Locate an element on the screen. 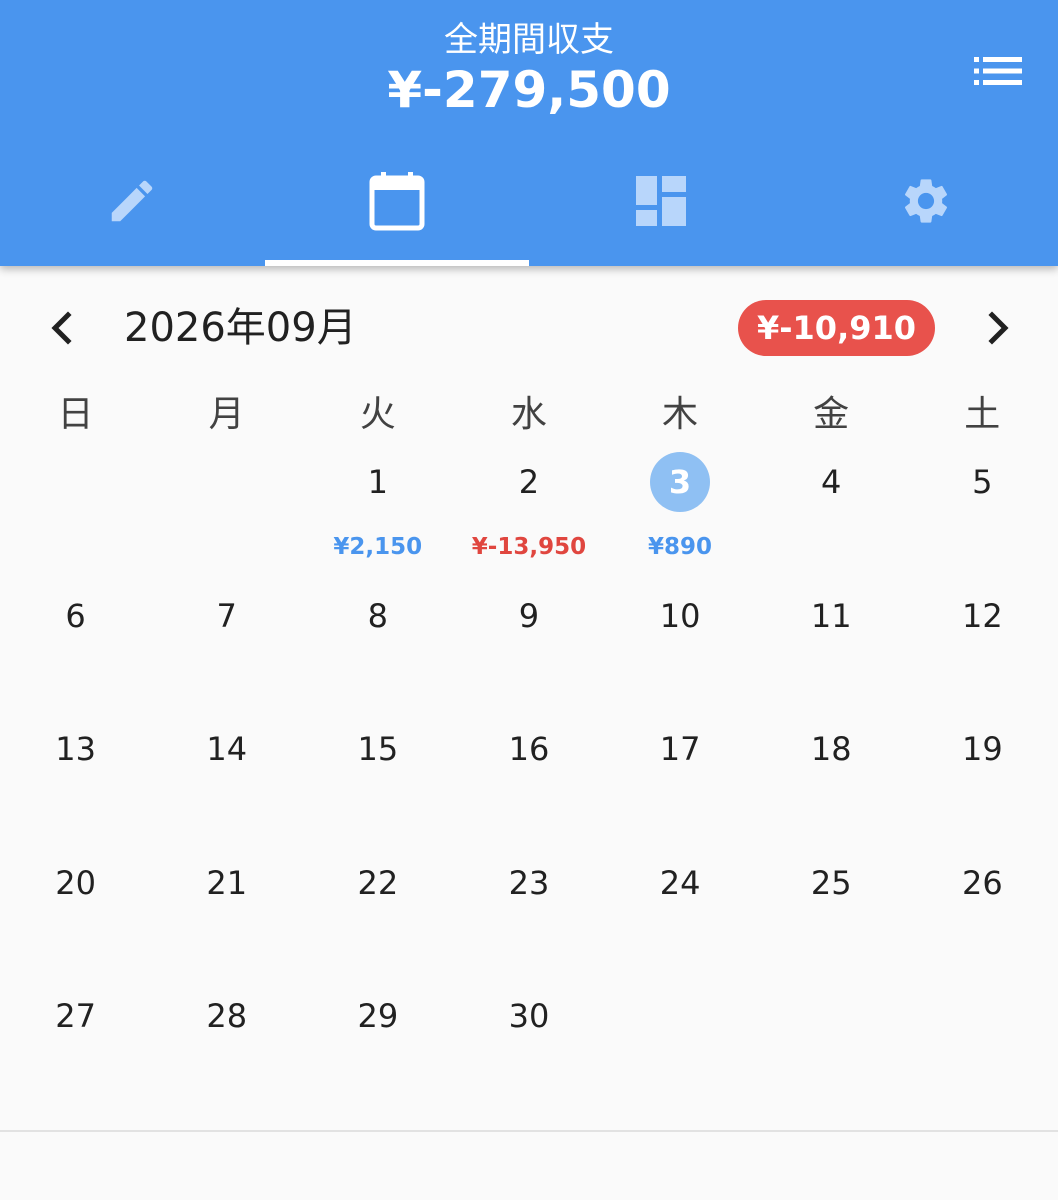 The image size is (1058, 1200). day-number: 15 is located at coordinates (378, 749).